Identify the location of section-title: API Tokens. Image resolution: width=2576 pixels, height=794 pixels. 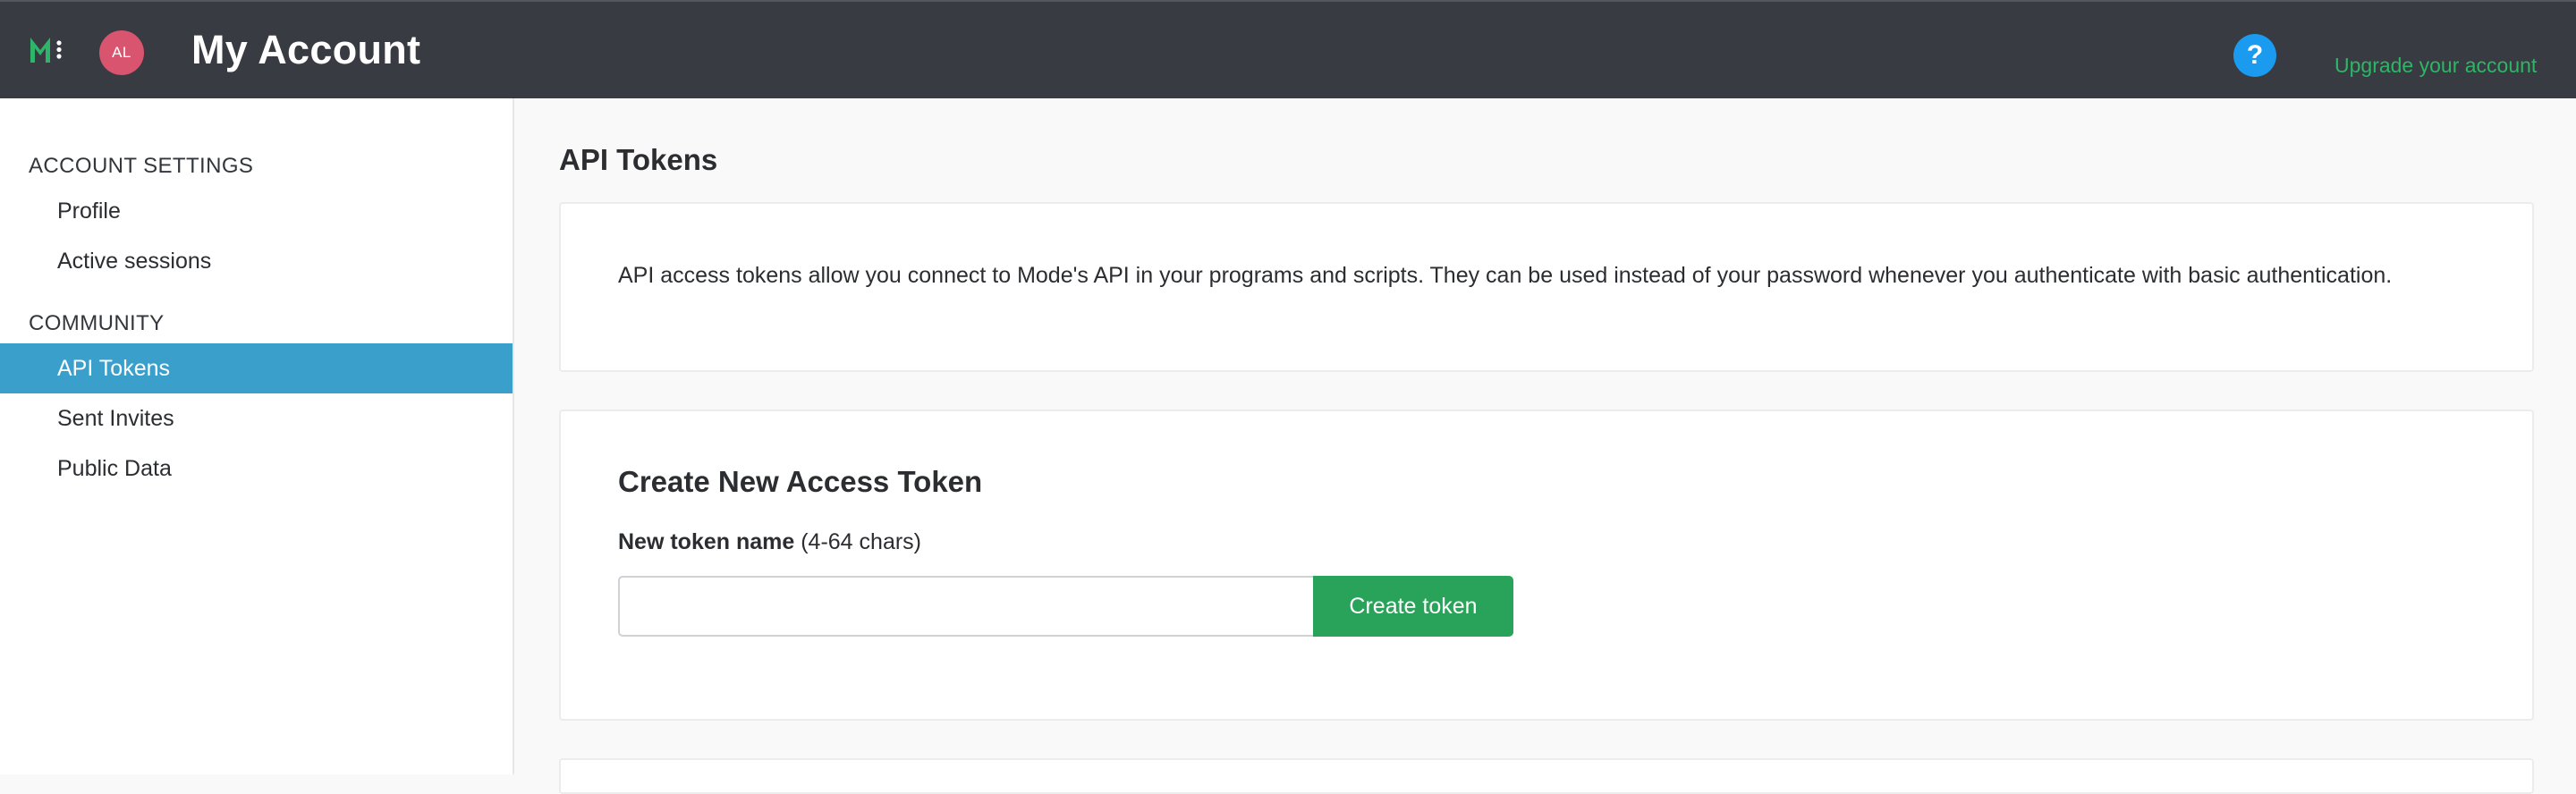
(638, 159).